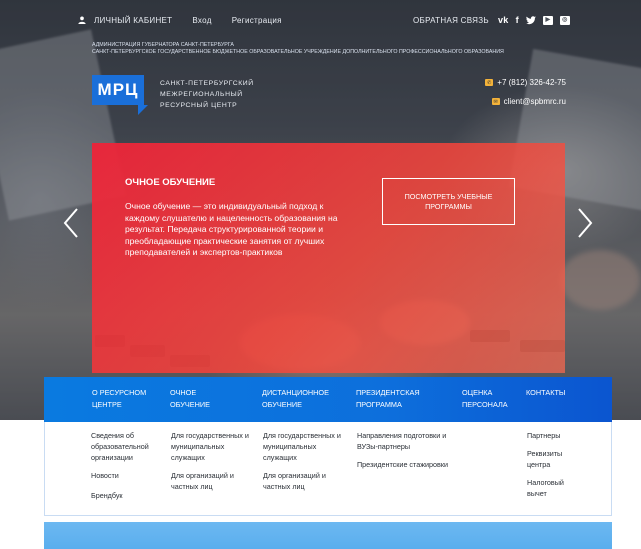  I want to click on chevron-right-icon, so click(585, 223).